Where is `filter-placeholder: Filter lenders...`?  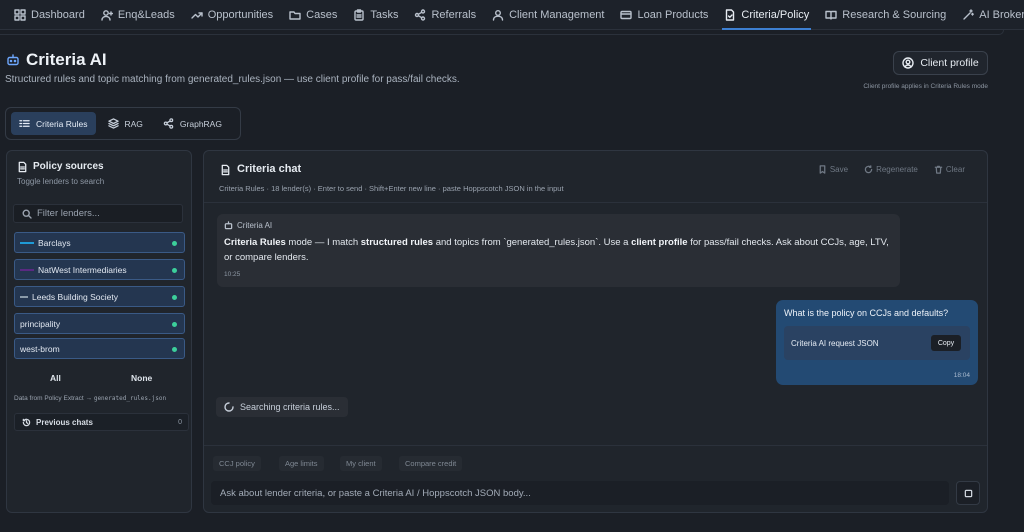 filter-placeholder: Filter lenders... is located at coordinates (68, 213).